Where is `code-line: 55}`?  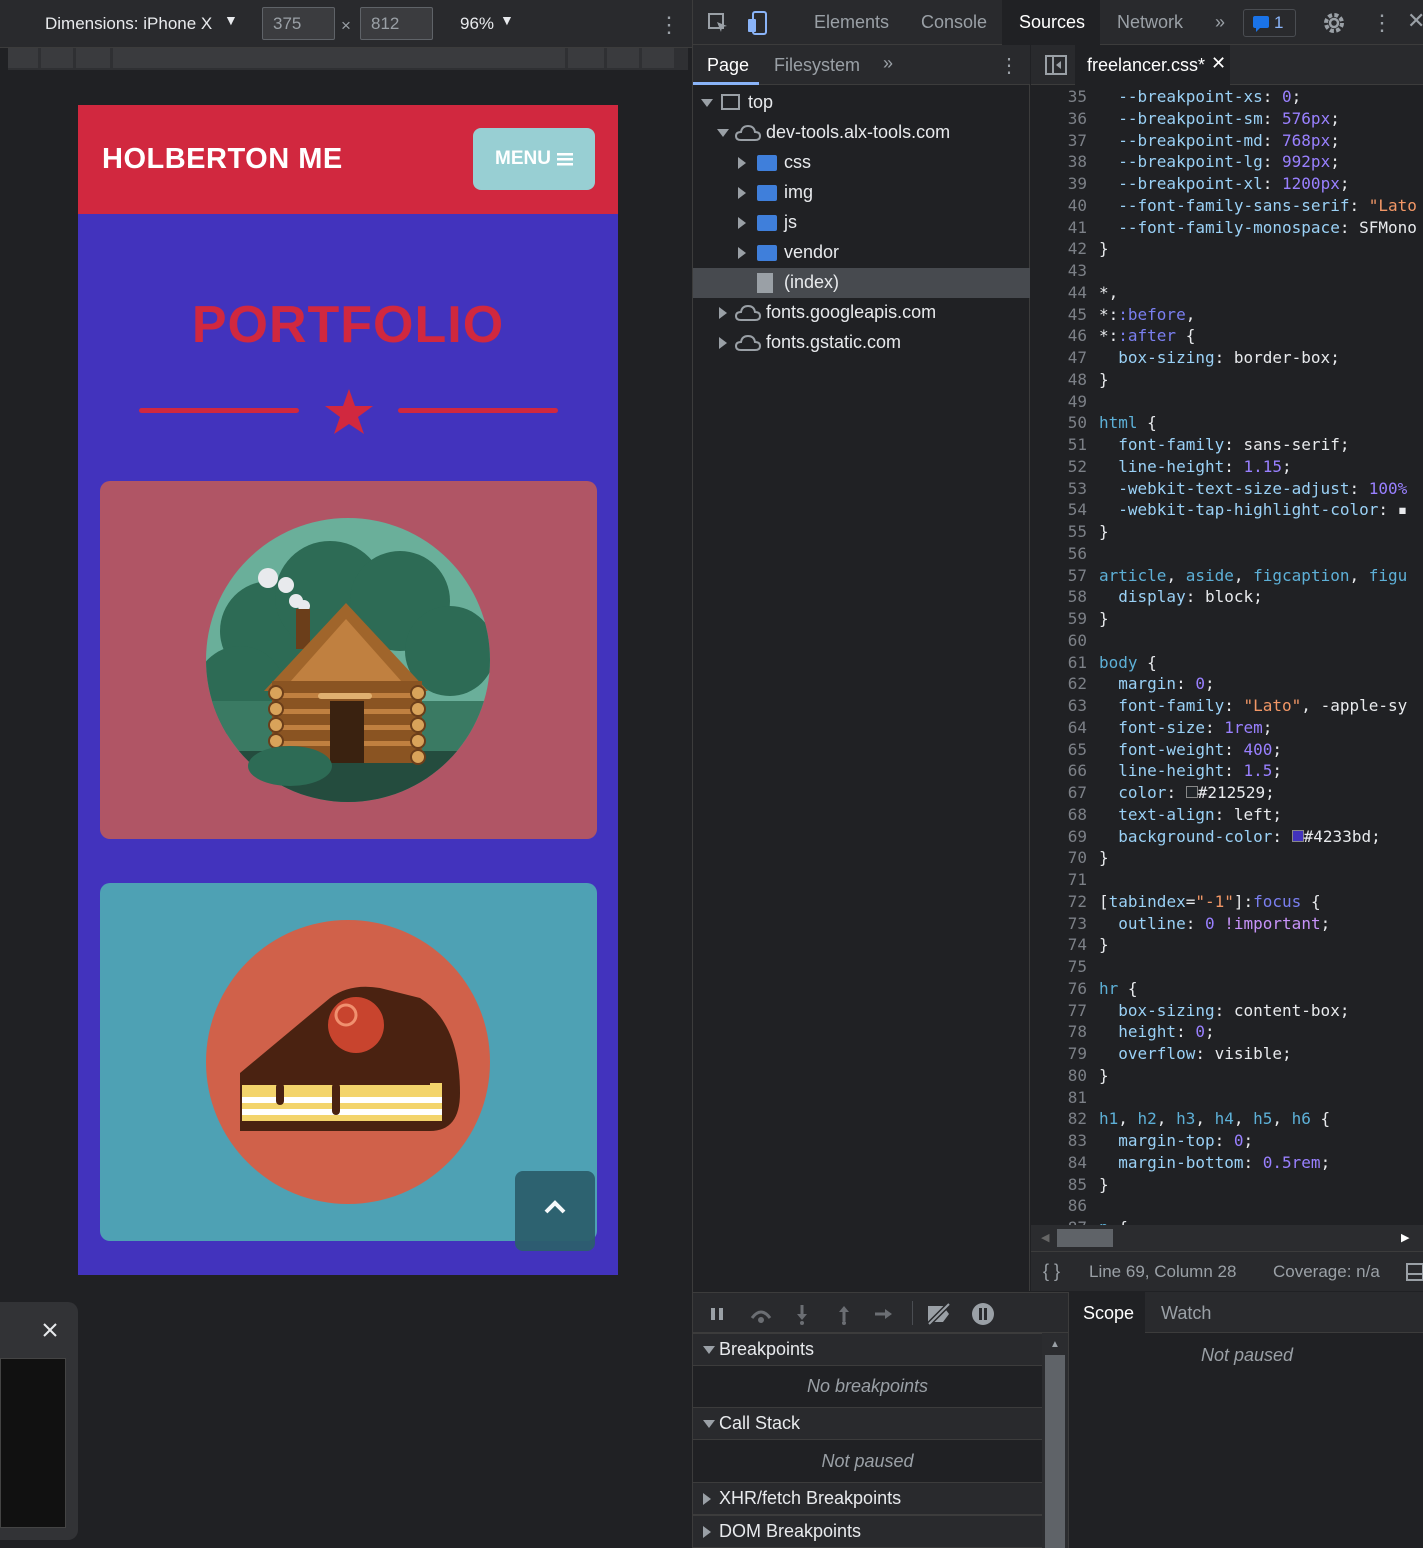
code-line: 55} is located at coordinates (1227, 533).